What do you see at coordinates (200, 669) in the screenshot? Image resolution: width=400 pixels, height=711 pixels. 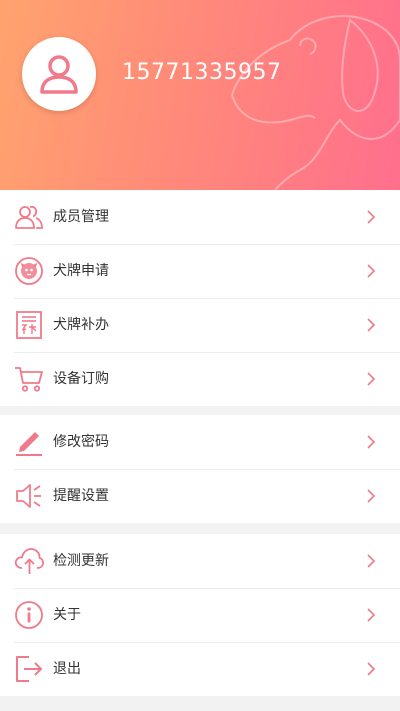 I see `menu-item-logout: 退出` at bounding box center [200, 669].